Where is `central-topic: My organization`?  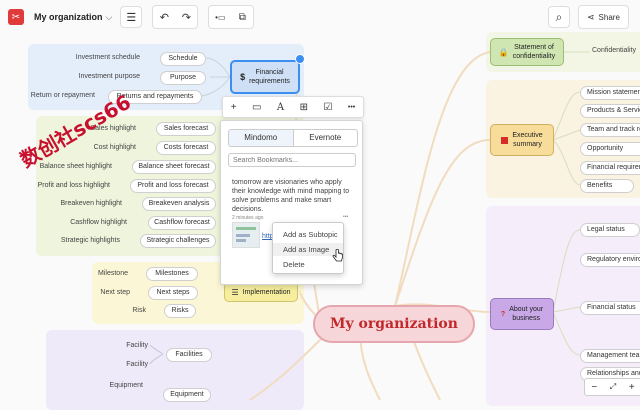
central-topic: My organization is located at coordinates (394, 324).